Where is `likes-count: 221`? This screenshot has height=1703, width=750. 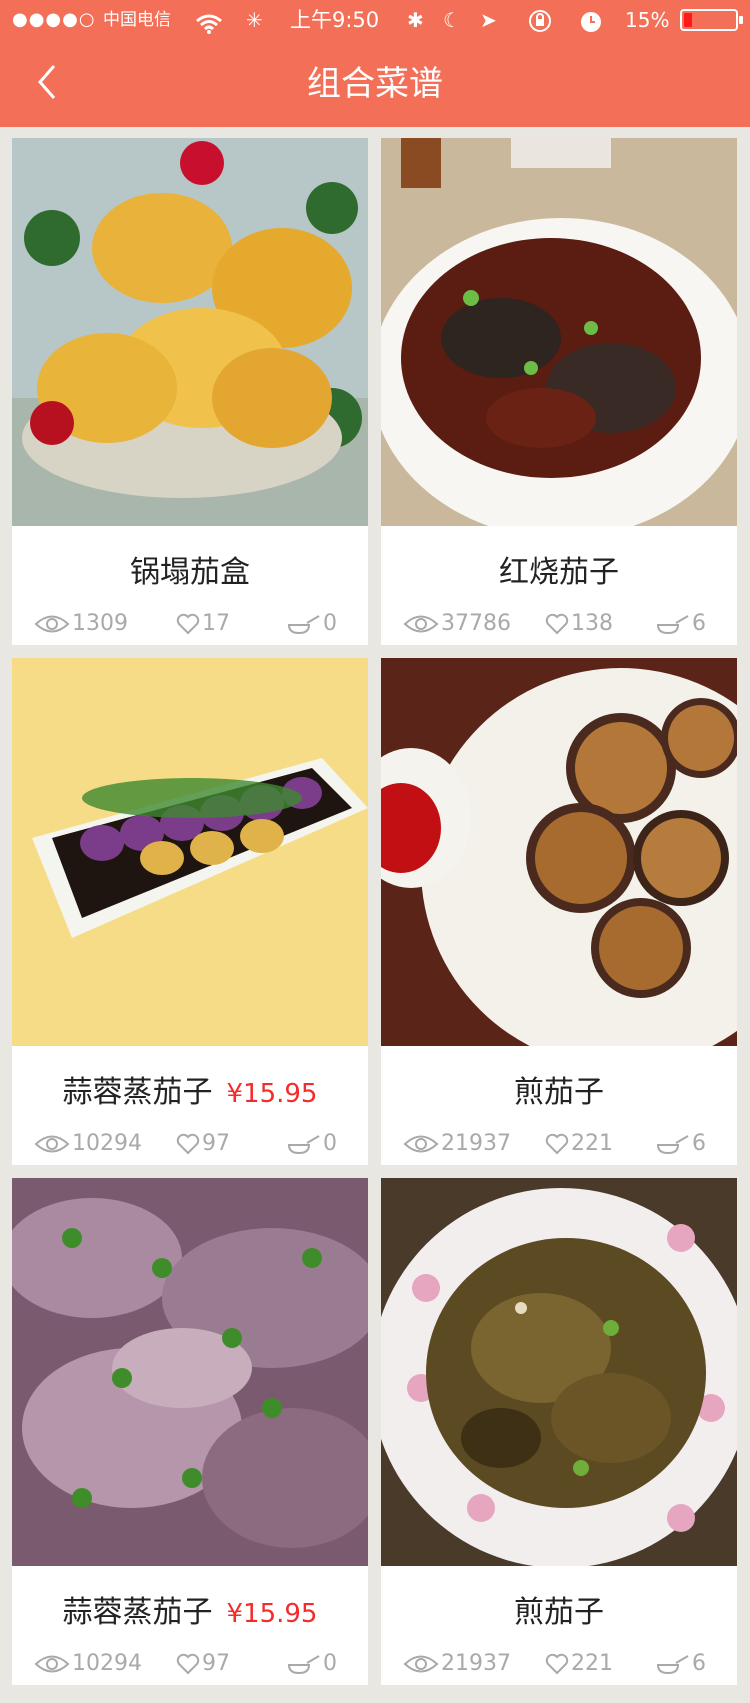 likes-count: 221 is located at coordinates (592, 1143).